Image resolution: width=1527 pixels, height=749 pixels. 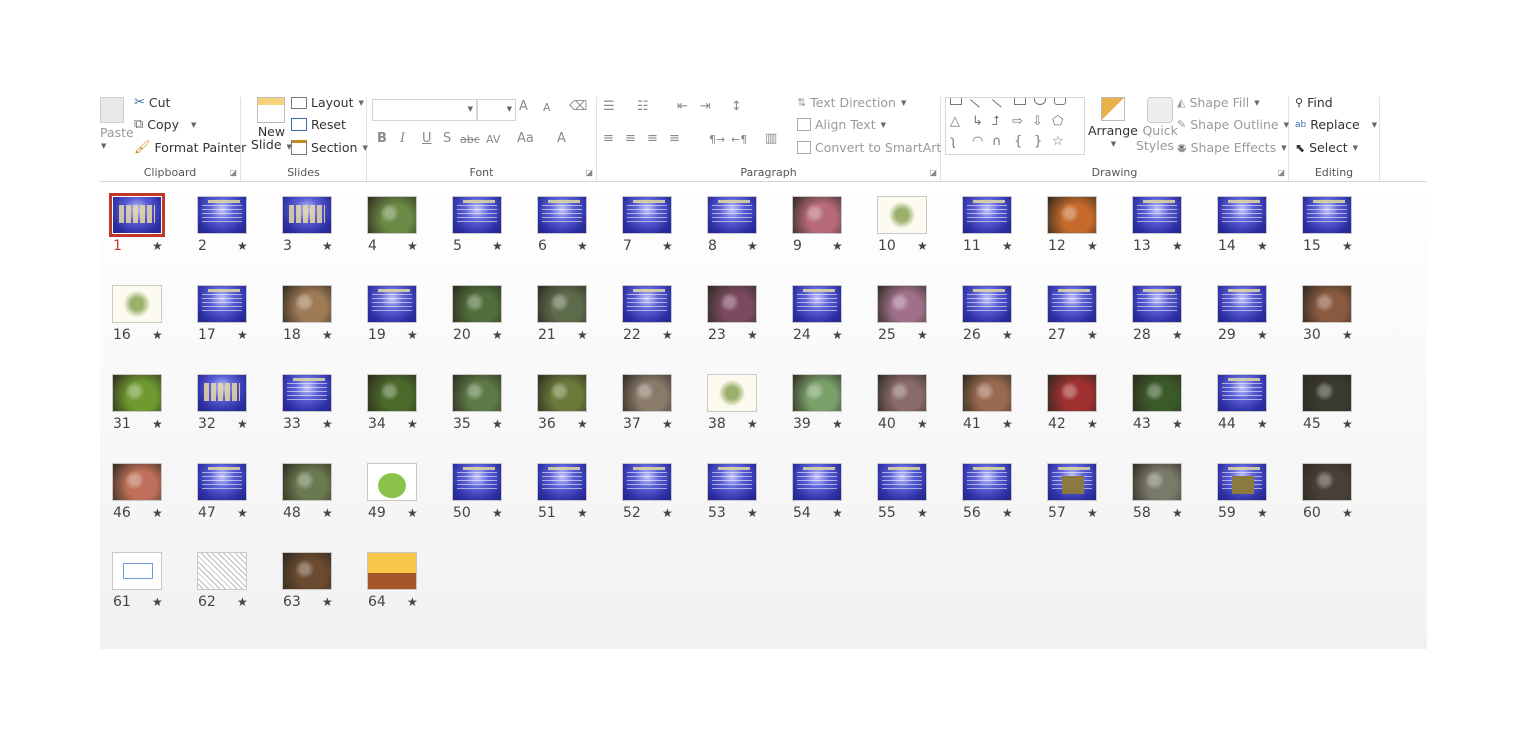 I want to click on slide-thumbnail-cell: 47 ★, so click(x=220, y=485).